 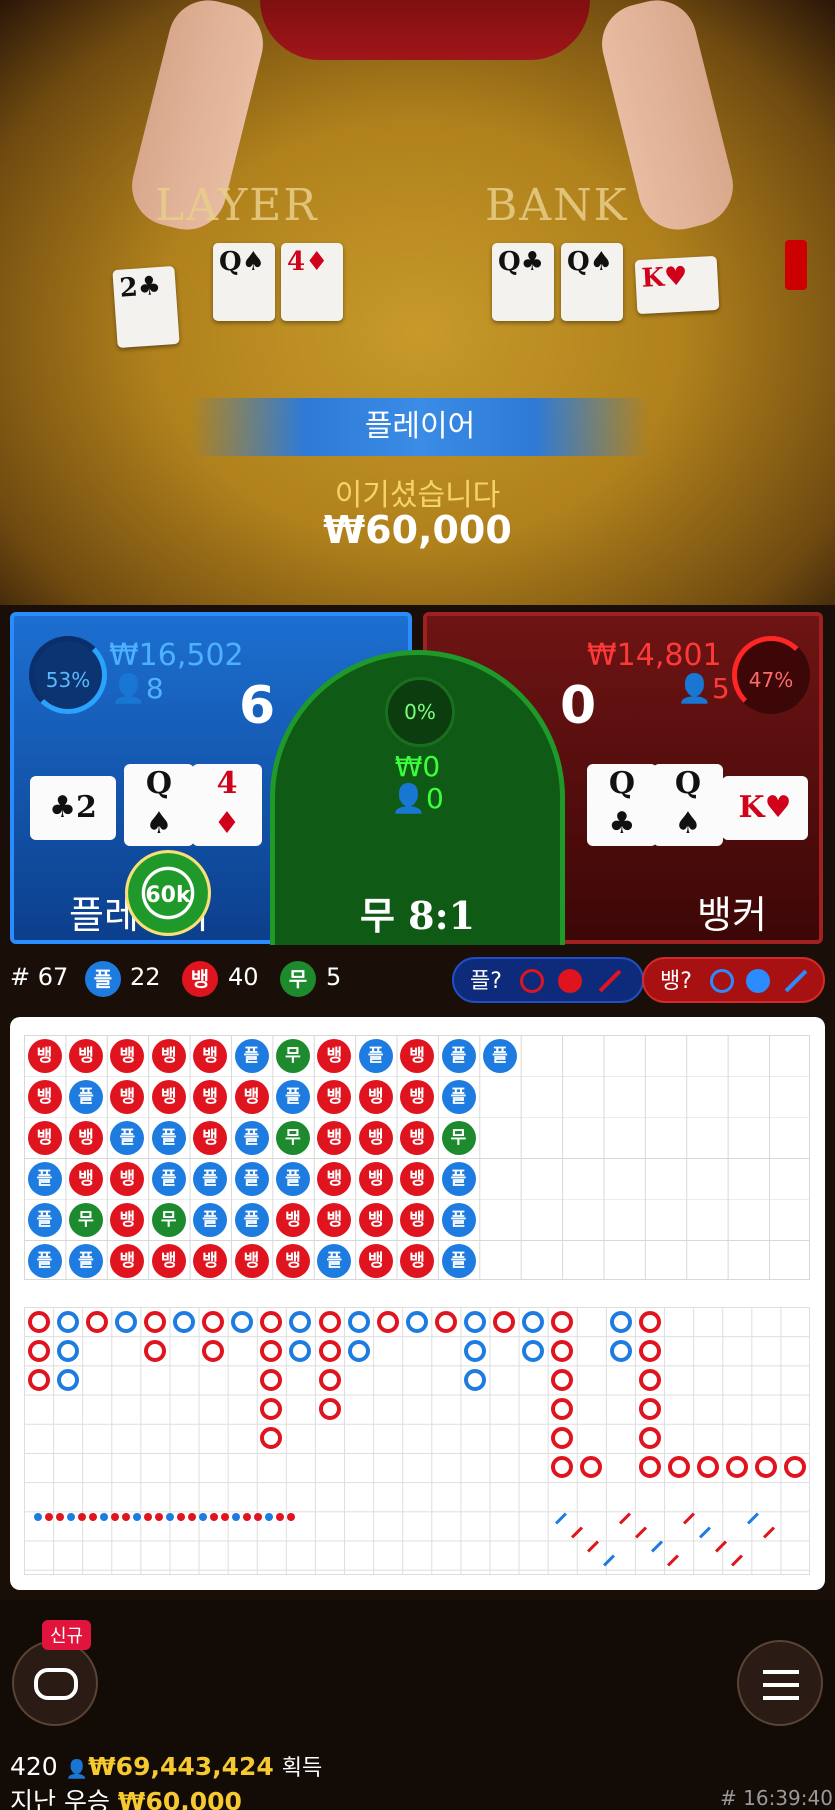 I want to click on player-card-2: Q ♠, so click(x=159, y=805).